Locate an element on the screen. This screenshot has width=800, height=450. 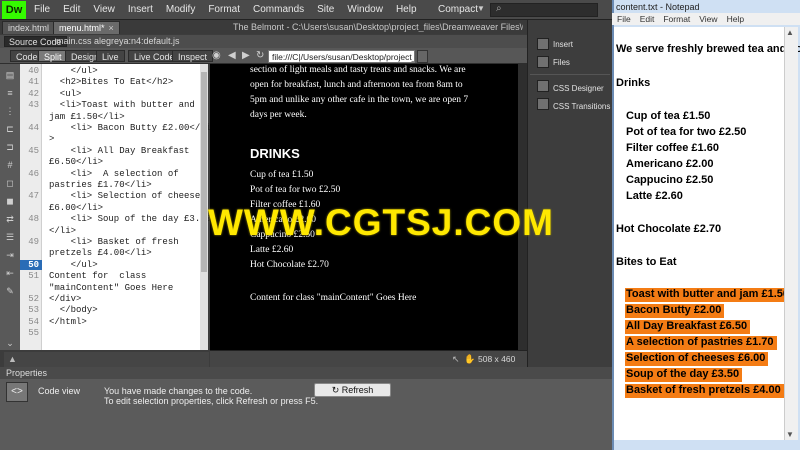
css-transitions-tab: CSS Transitions is located at coordinates (581, 106).